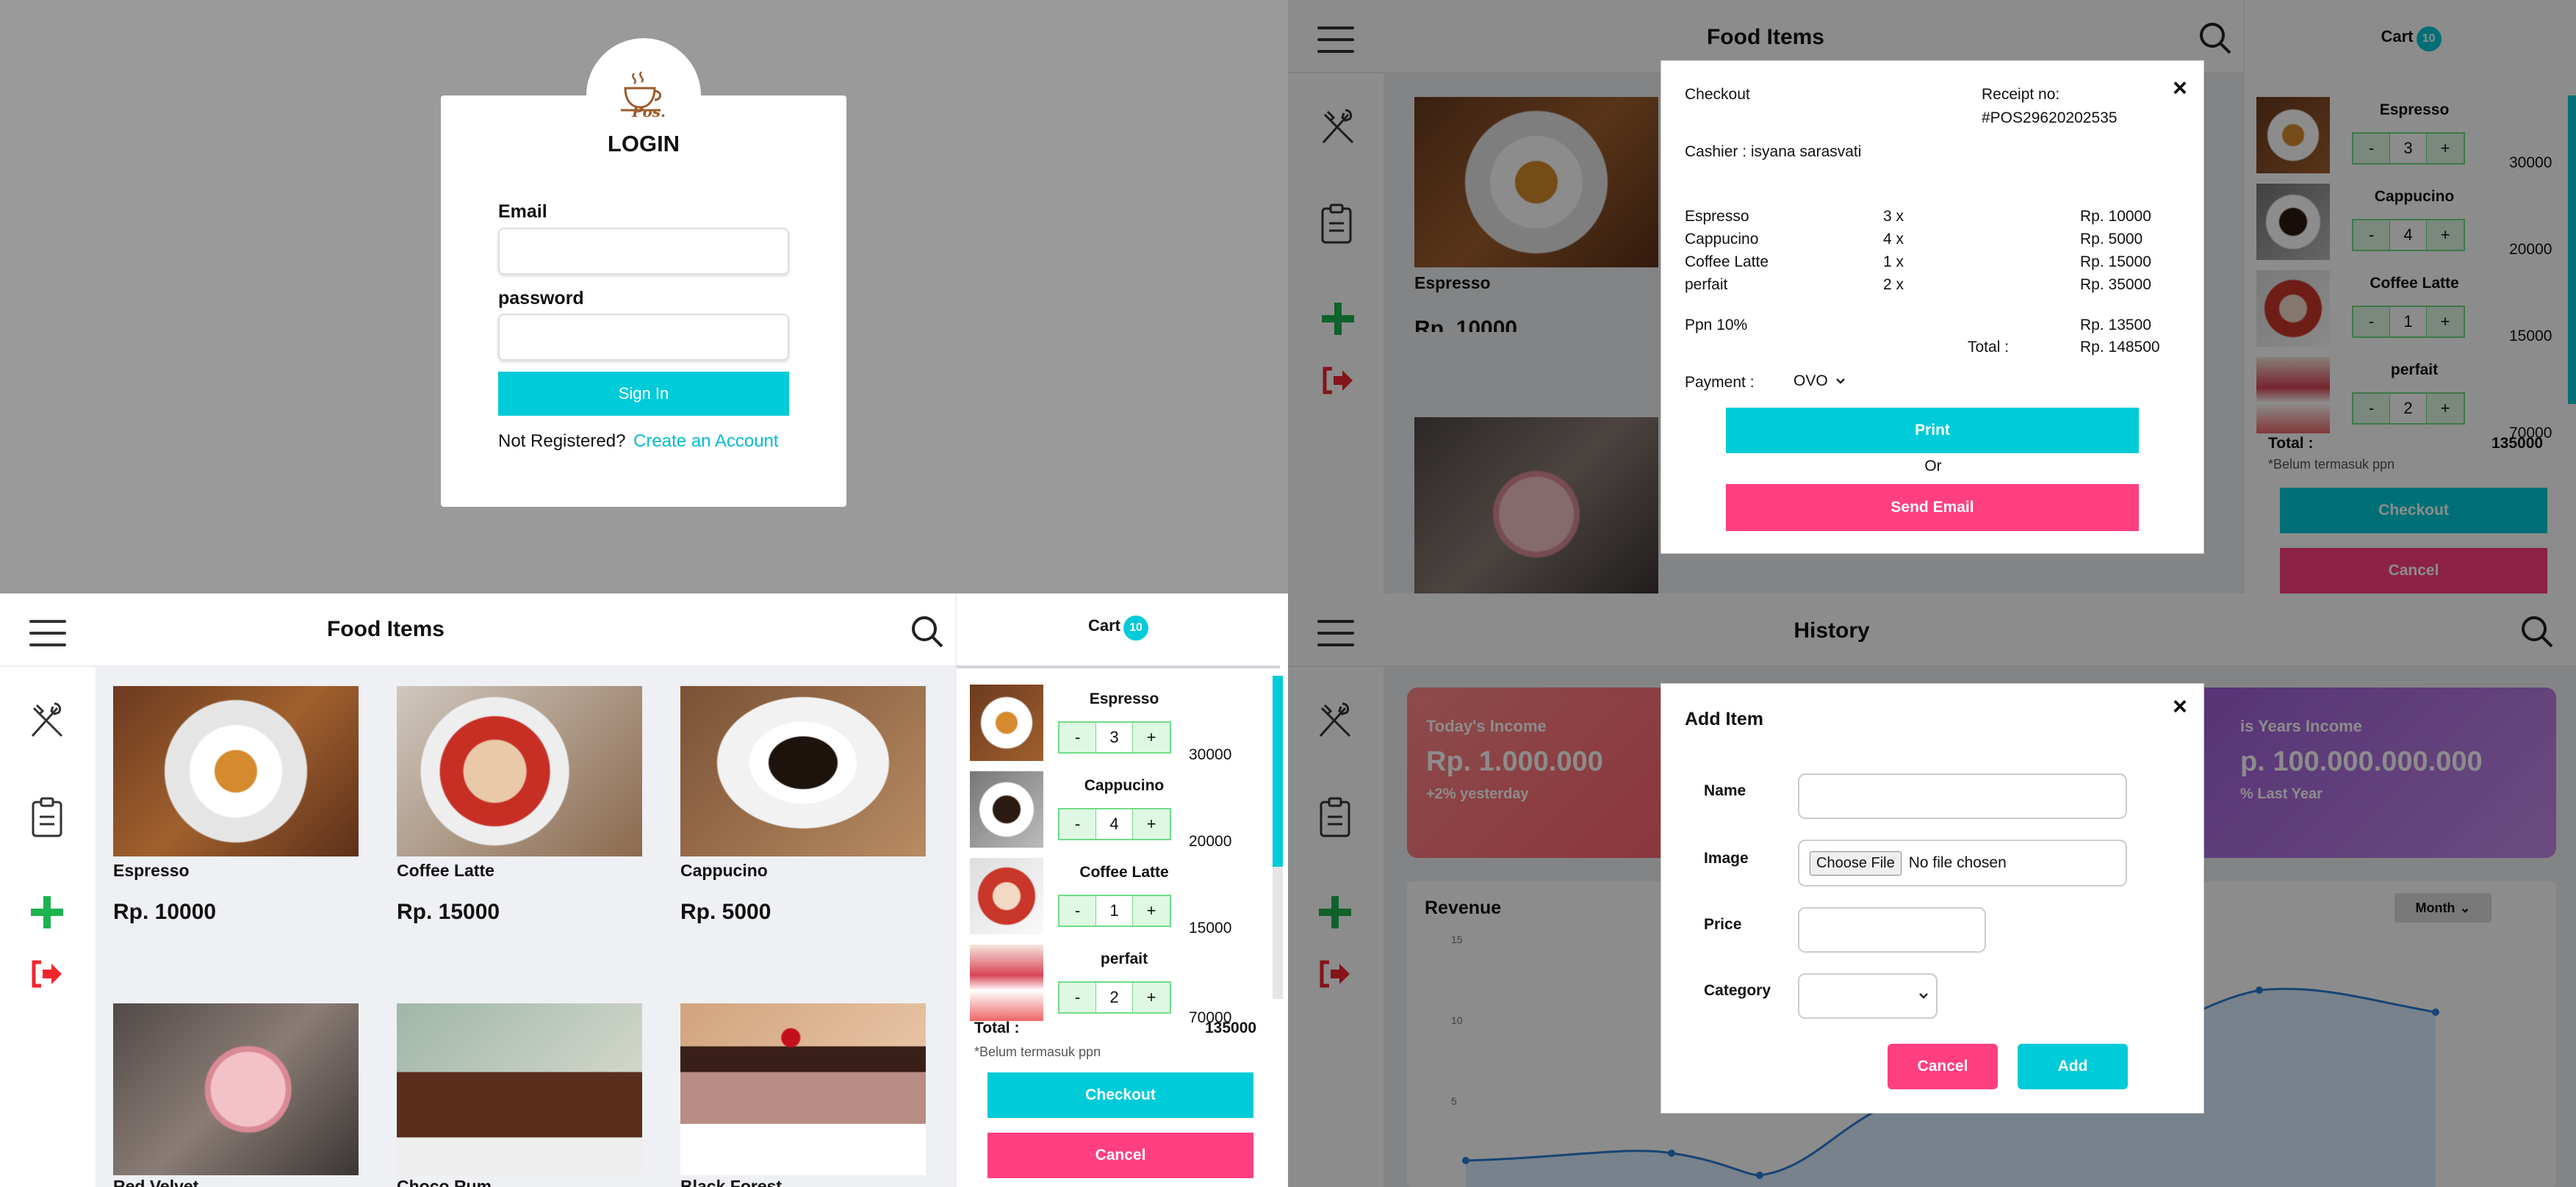 Image resolution: width=2576 pixels, height=1187 pixels. What do you see at coordinates (522, 211) in the screenshot?
I see `email-label: Email` at bounding box center [522, 211].